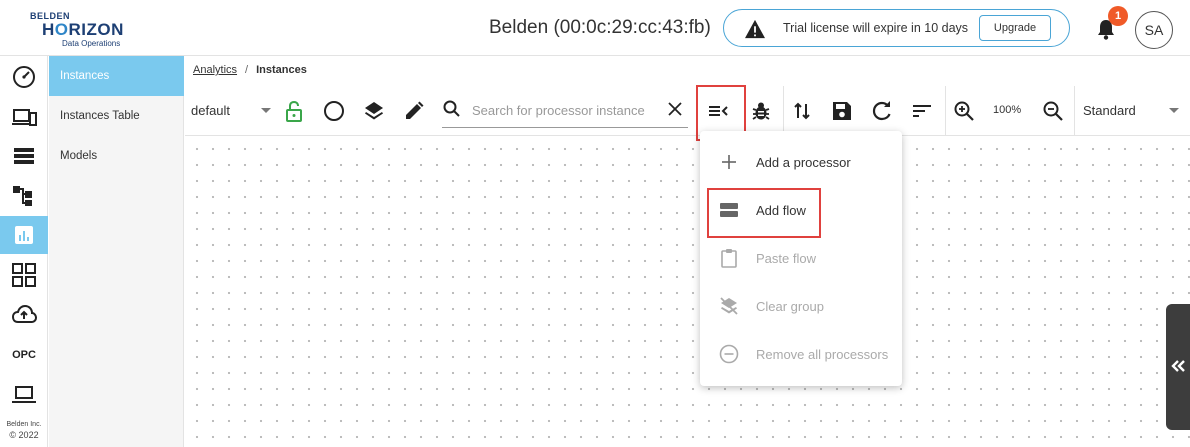  What do you see at coordinates (729, 354) in the screenshot?
I see `minus-circle-icon` at bounding box center [729, 354].